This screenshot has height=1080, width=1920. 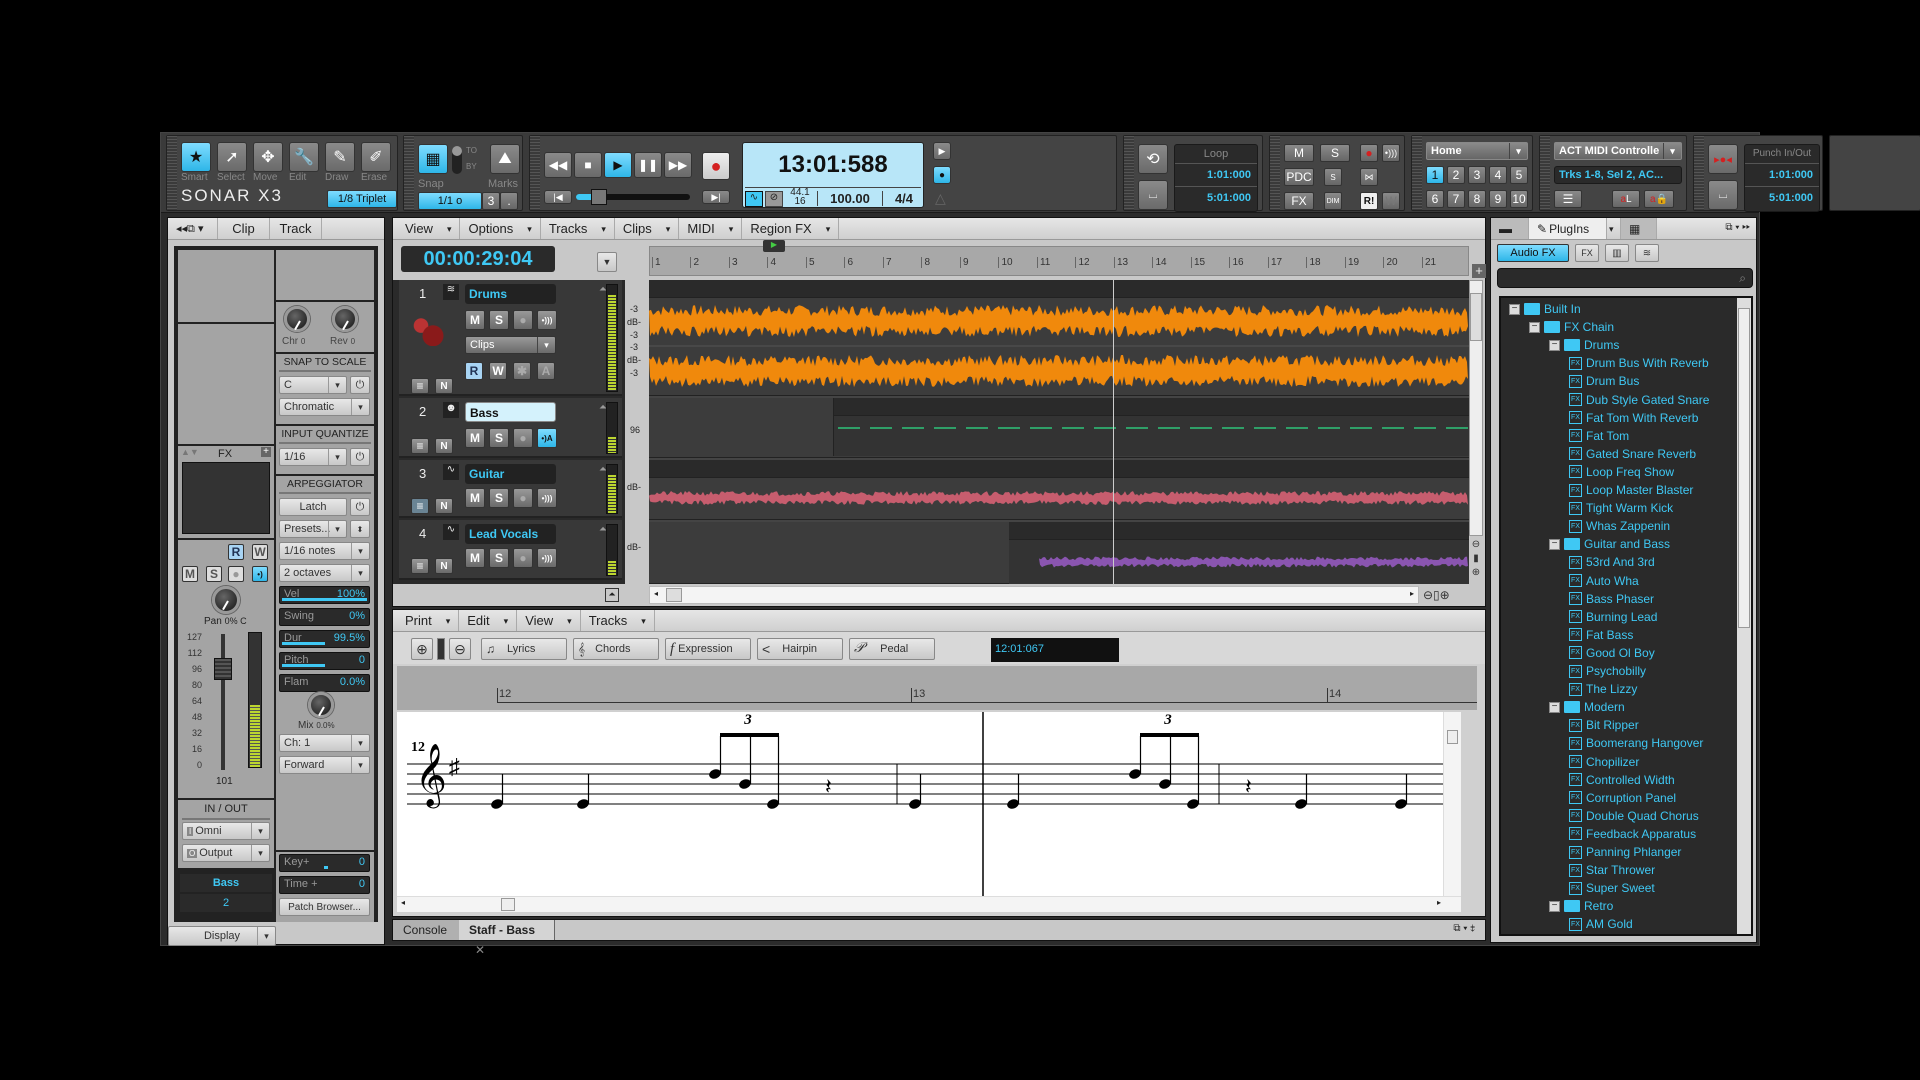 I want to click on lane-guitar, so click(x=1059, y=490).